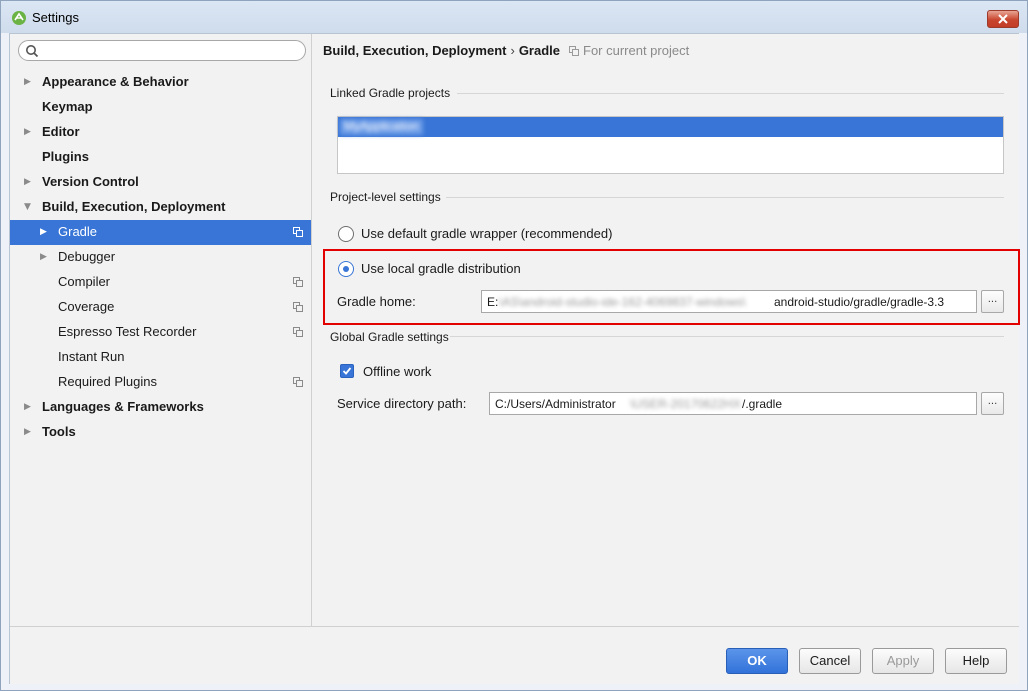 The width and height of the screenshot is (1028, 691). Describe the element at coordinates (67, 106) in the screenshot. I see `sidebar-item-label: Keymap` at that location.